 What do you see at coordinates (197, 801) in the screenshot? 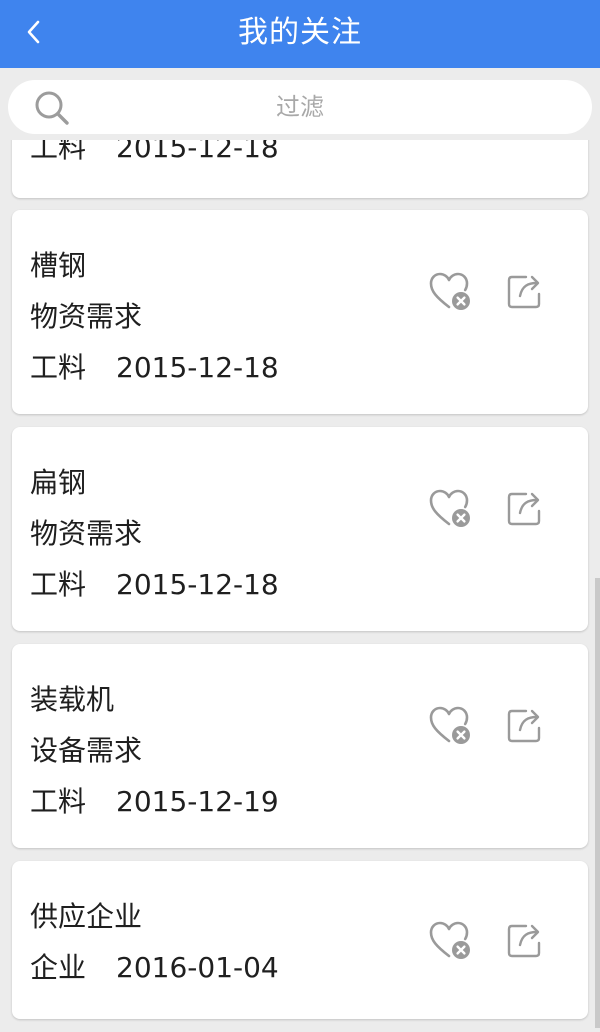
I see `item-date: 2015-12-19` at bounding box center [197, 801].